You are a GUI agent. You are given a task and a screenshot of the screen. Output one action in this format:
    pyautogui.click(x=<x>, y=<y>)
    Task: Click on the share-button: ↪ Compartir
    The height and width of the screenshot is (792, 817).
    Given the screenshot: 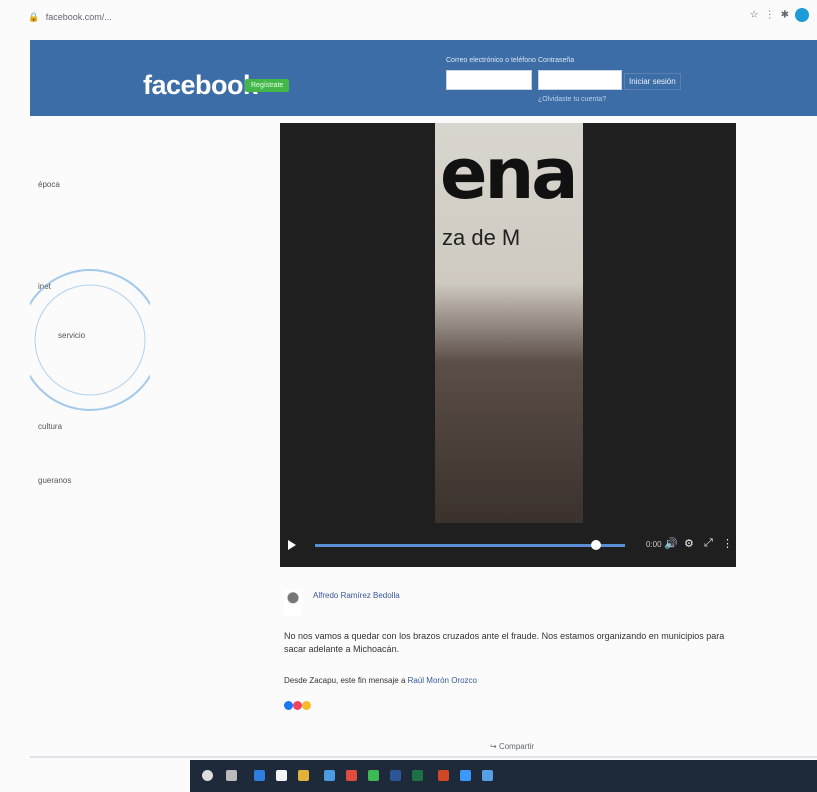 What is the action you would take?
    pyautogui.click(x=512, y=746)
    